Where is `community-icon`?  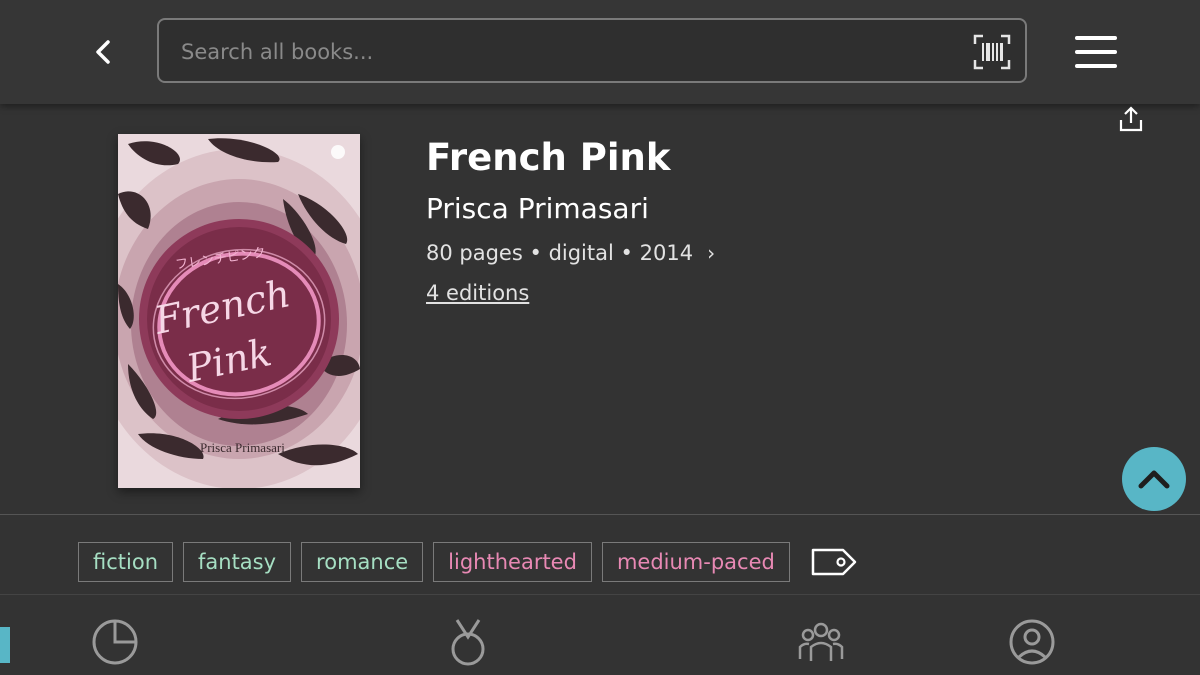 community-icon is located at coordinates (821, 641).